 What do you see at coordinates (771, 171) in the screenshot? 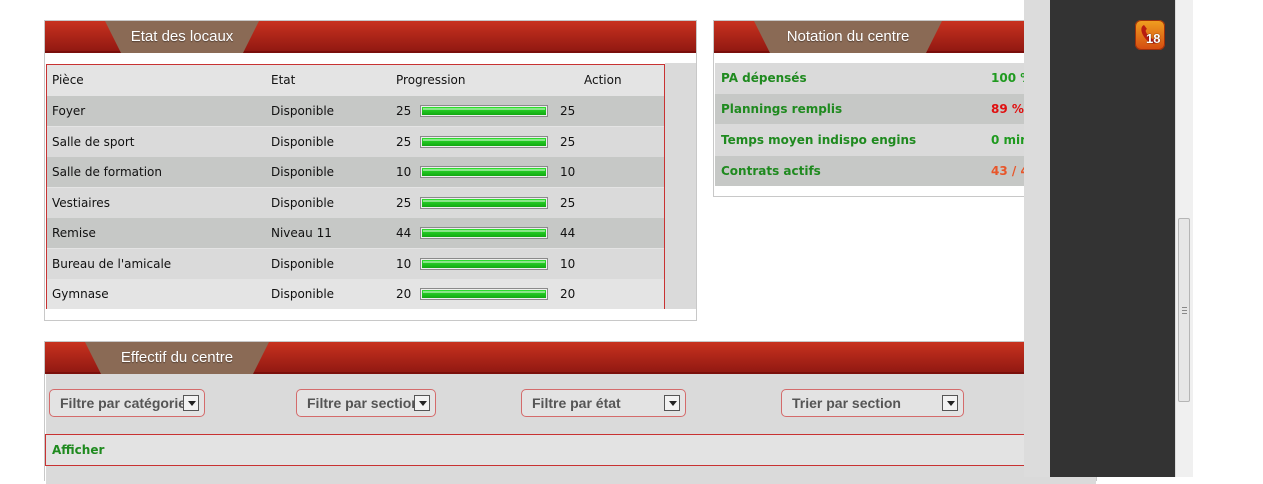
I see `notation-label: Contrats actifs` at bounding box center [771, 171].